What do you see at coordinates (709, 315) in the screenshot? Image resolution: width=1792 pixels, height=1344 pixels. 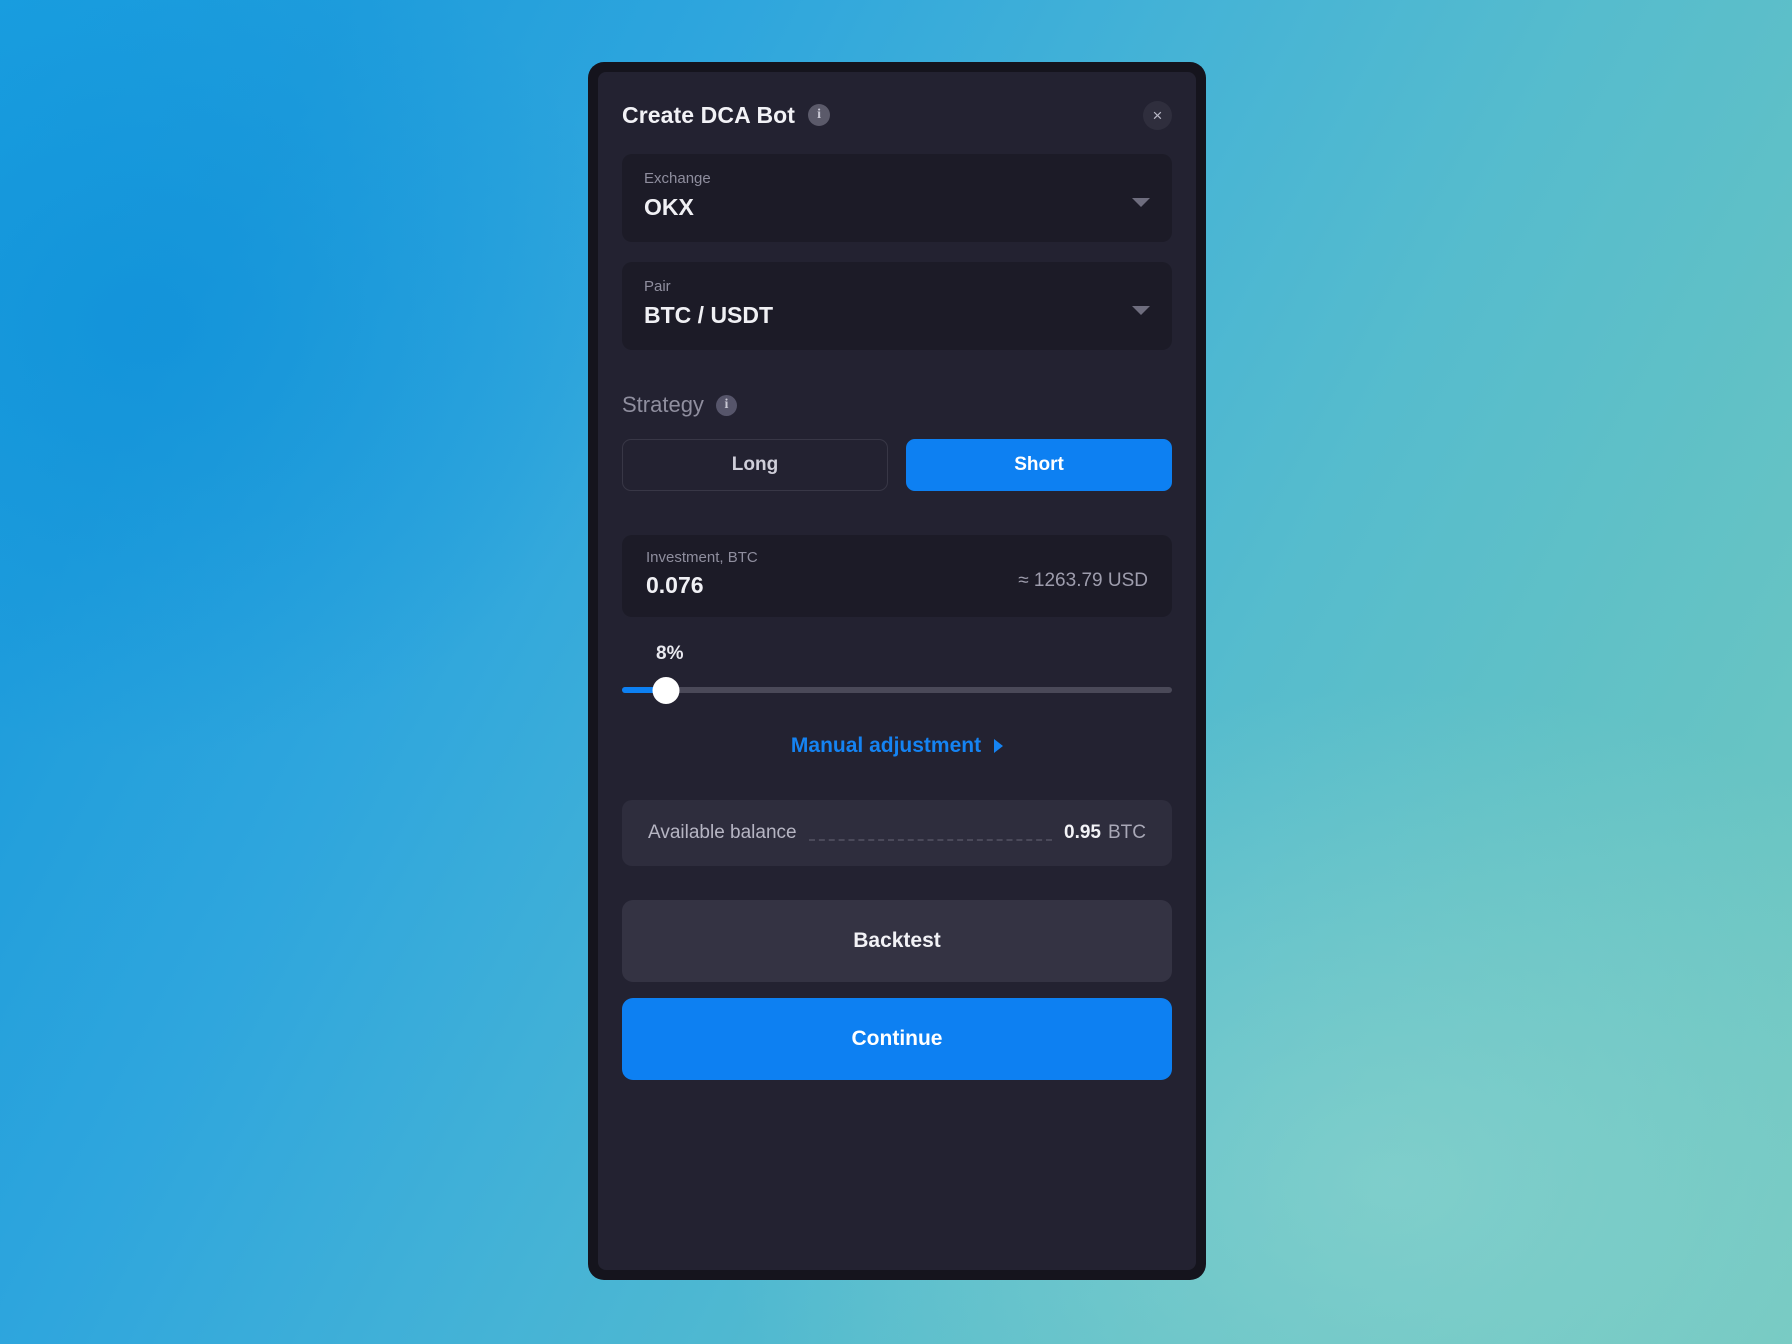 I see `pair-value: BTC / USDT` at bounding box center [709, 315].